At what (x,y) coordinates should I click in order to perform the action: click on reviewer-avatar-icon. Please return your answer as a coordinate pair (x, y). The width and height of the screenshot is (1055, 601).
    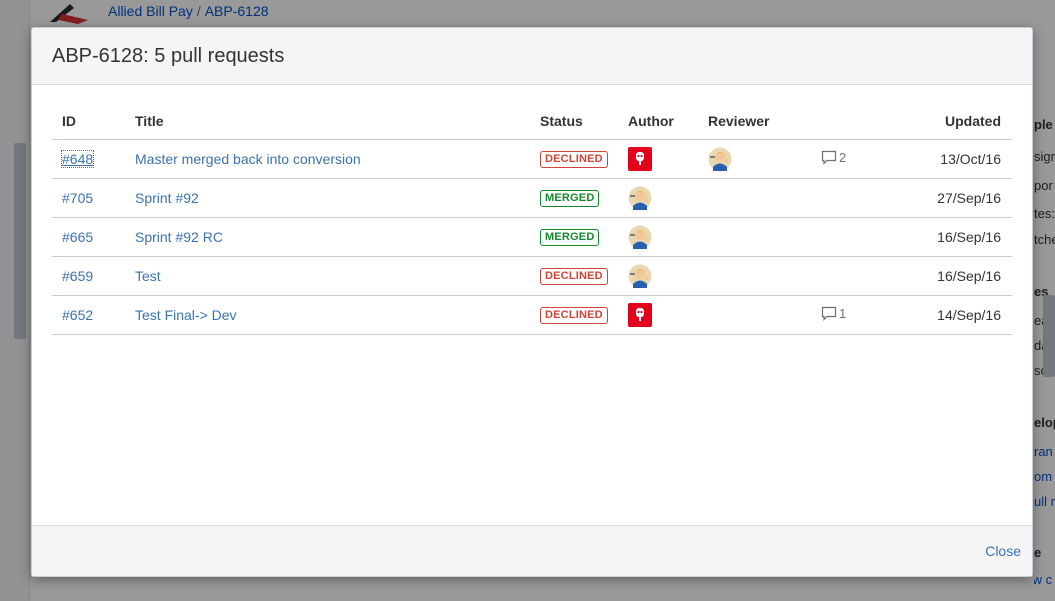
    Looking at the image, I should click on (720, 159).